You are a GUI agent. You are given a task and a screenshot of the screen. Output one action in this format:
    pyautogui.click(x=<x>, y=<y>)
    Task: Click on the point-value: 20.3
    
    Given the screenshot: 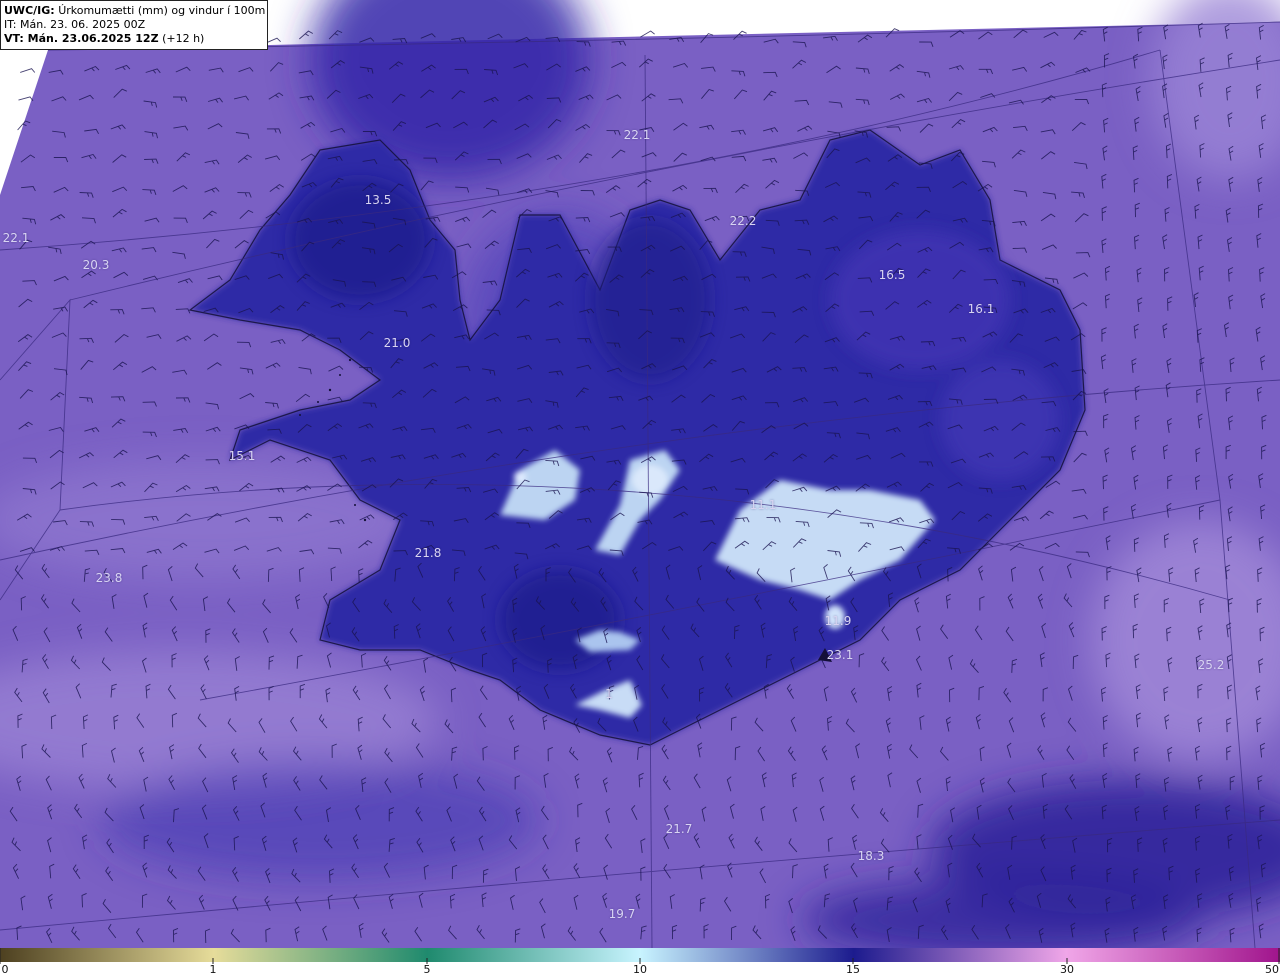 What is the action you would take?
    pyautogui.click(x=96, y=265)
    